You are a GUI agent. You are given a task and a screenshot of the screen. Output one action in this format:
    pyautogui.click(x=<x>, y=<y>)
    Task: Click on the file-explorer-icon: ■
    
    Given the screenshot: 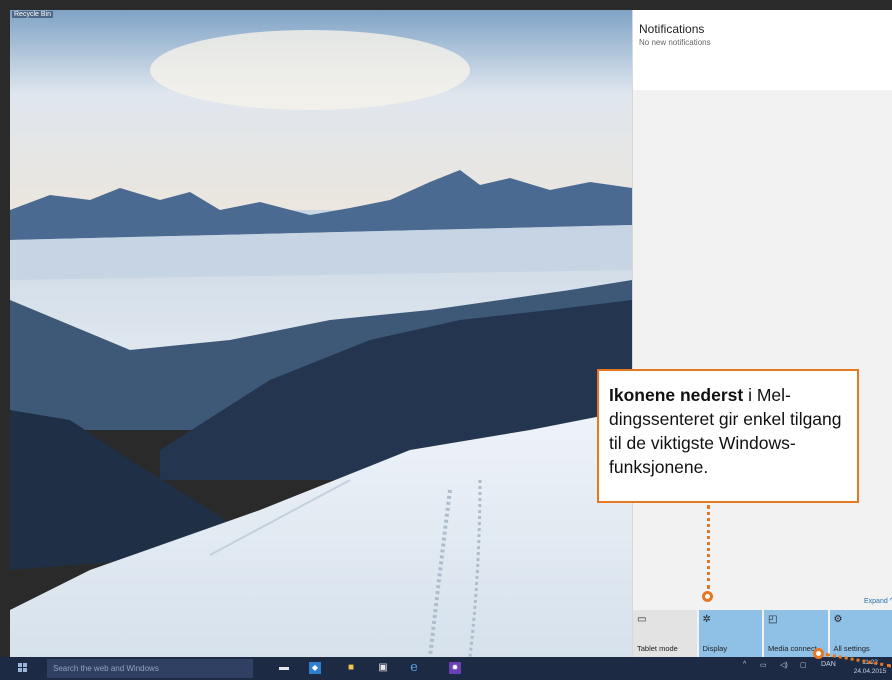 What is the action you would take?
    pyautogui.click(x=351, y=668)
    